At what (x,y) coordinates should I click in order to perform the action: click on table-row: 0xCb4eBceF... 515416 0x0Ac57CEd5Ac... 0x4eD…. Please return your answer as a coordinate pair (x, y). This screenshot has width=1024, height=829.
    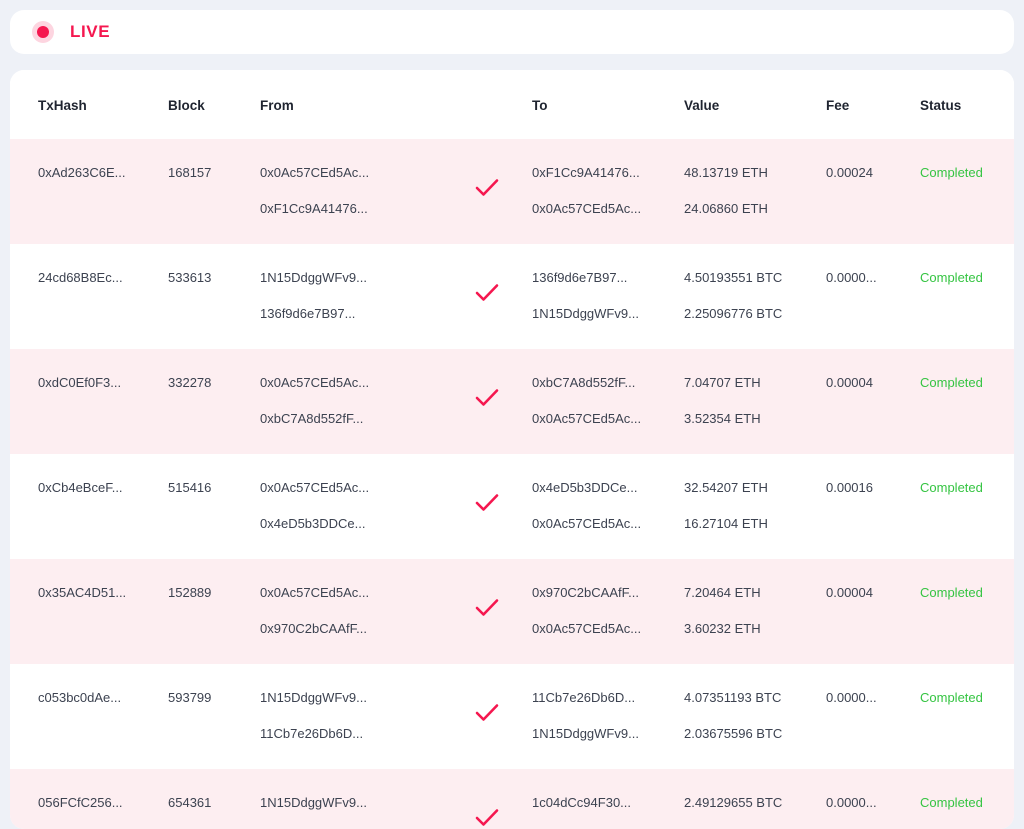
    Looking at the image, I should click on (512, 506).